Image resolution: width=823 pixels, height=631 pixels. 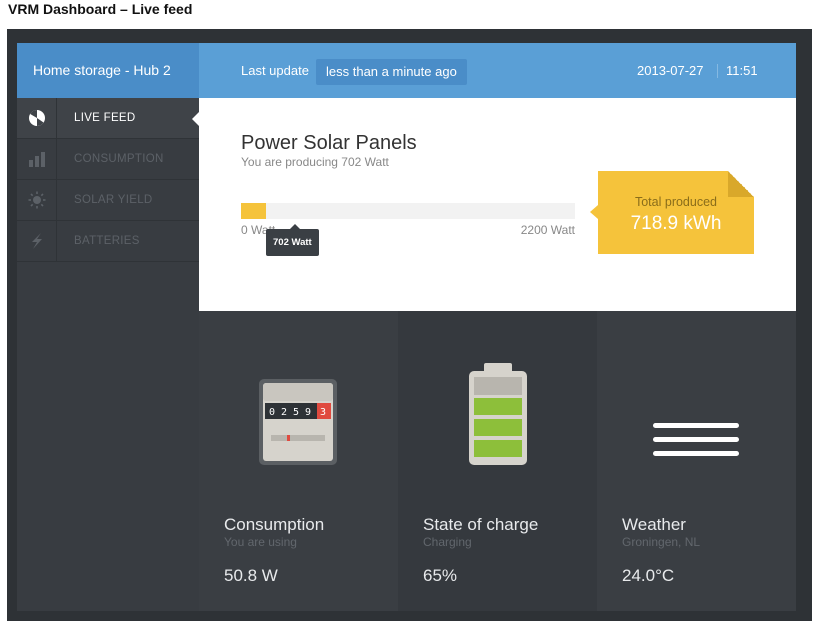 I want to click on sidebar-item-consumption: CONSUMPTION, so click(x=108, y=159).